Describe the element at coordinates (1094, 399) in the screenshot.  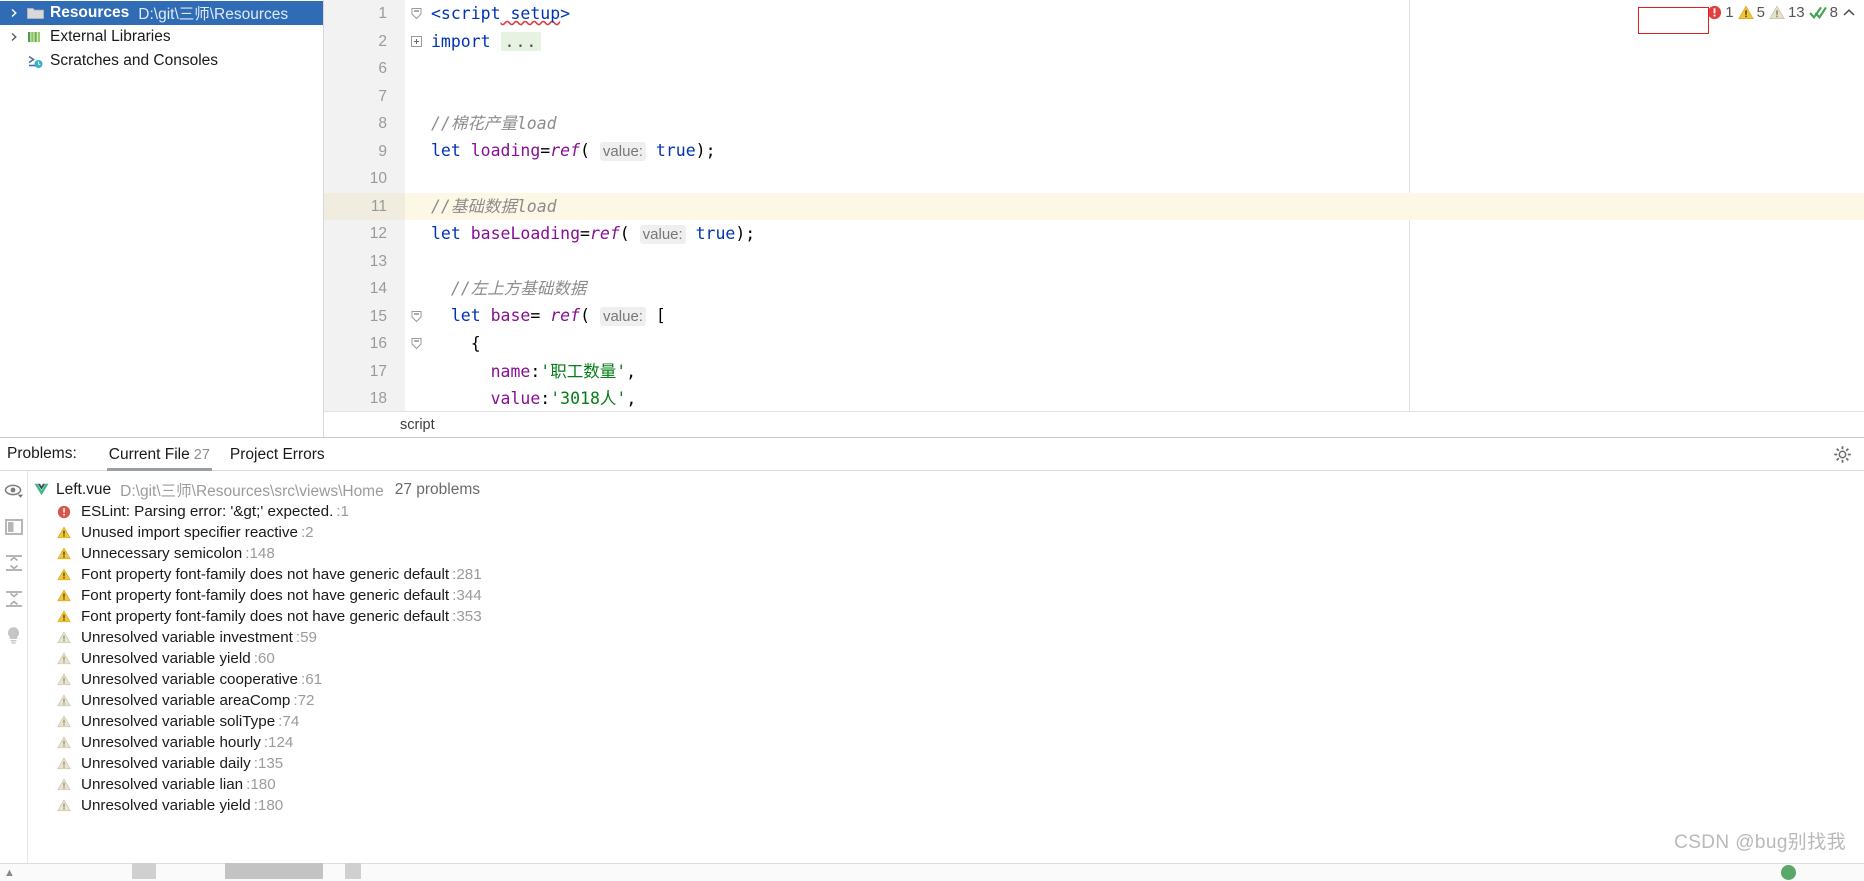
I see `code-line: 18 value:'3018人',` at that location.